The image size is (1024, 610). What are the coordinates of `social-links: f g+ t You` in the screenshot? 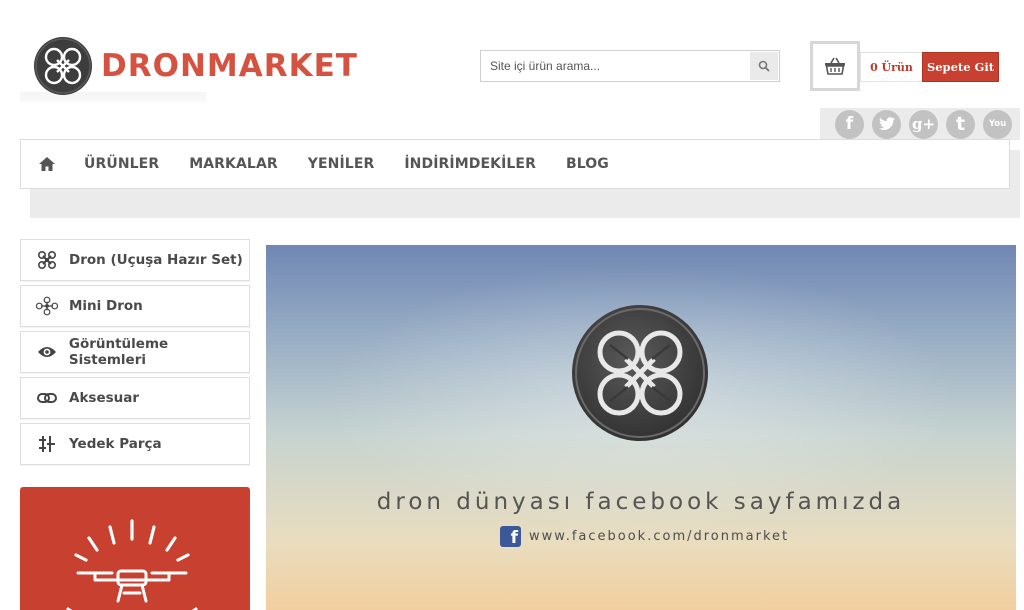 It's located at (920, 124).